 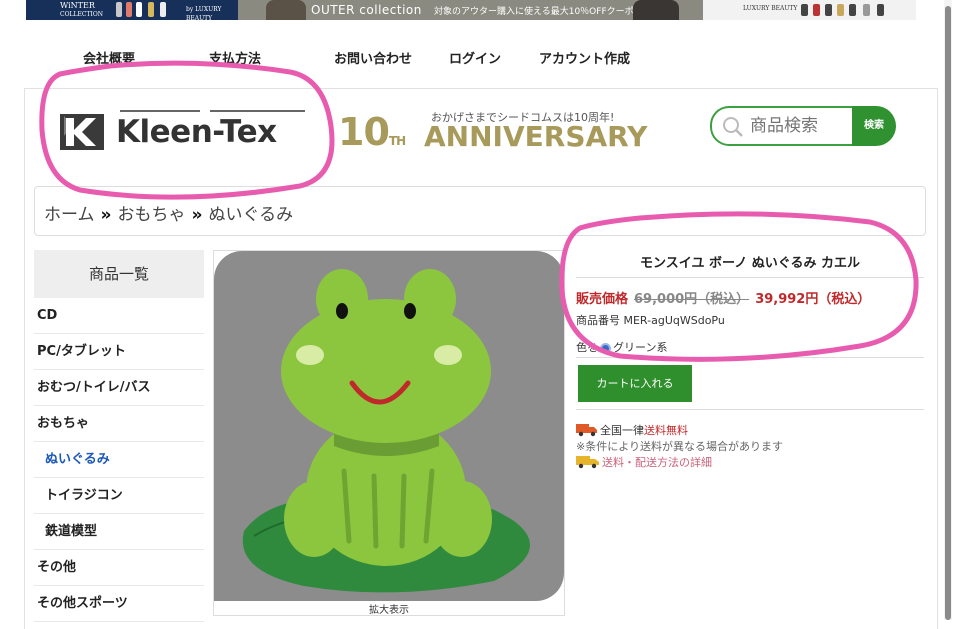 What do you see at coordinates (151, 215) in the screenshot?
I see `breadcrumb-toys: おもちゃ` at bounding box center [151, 215].